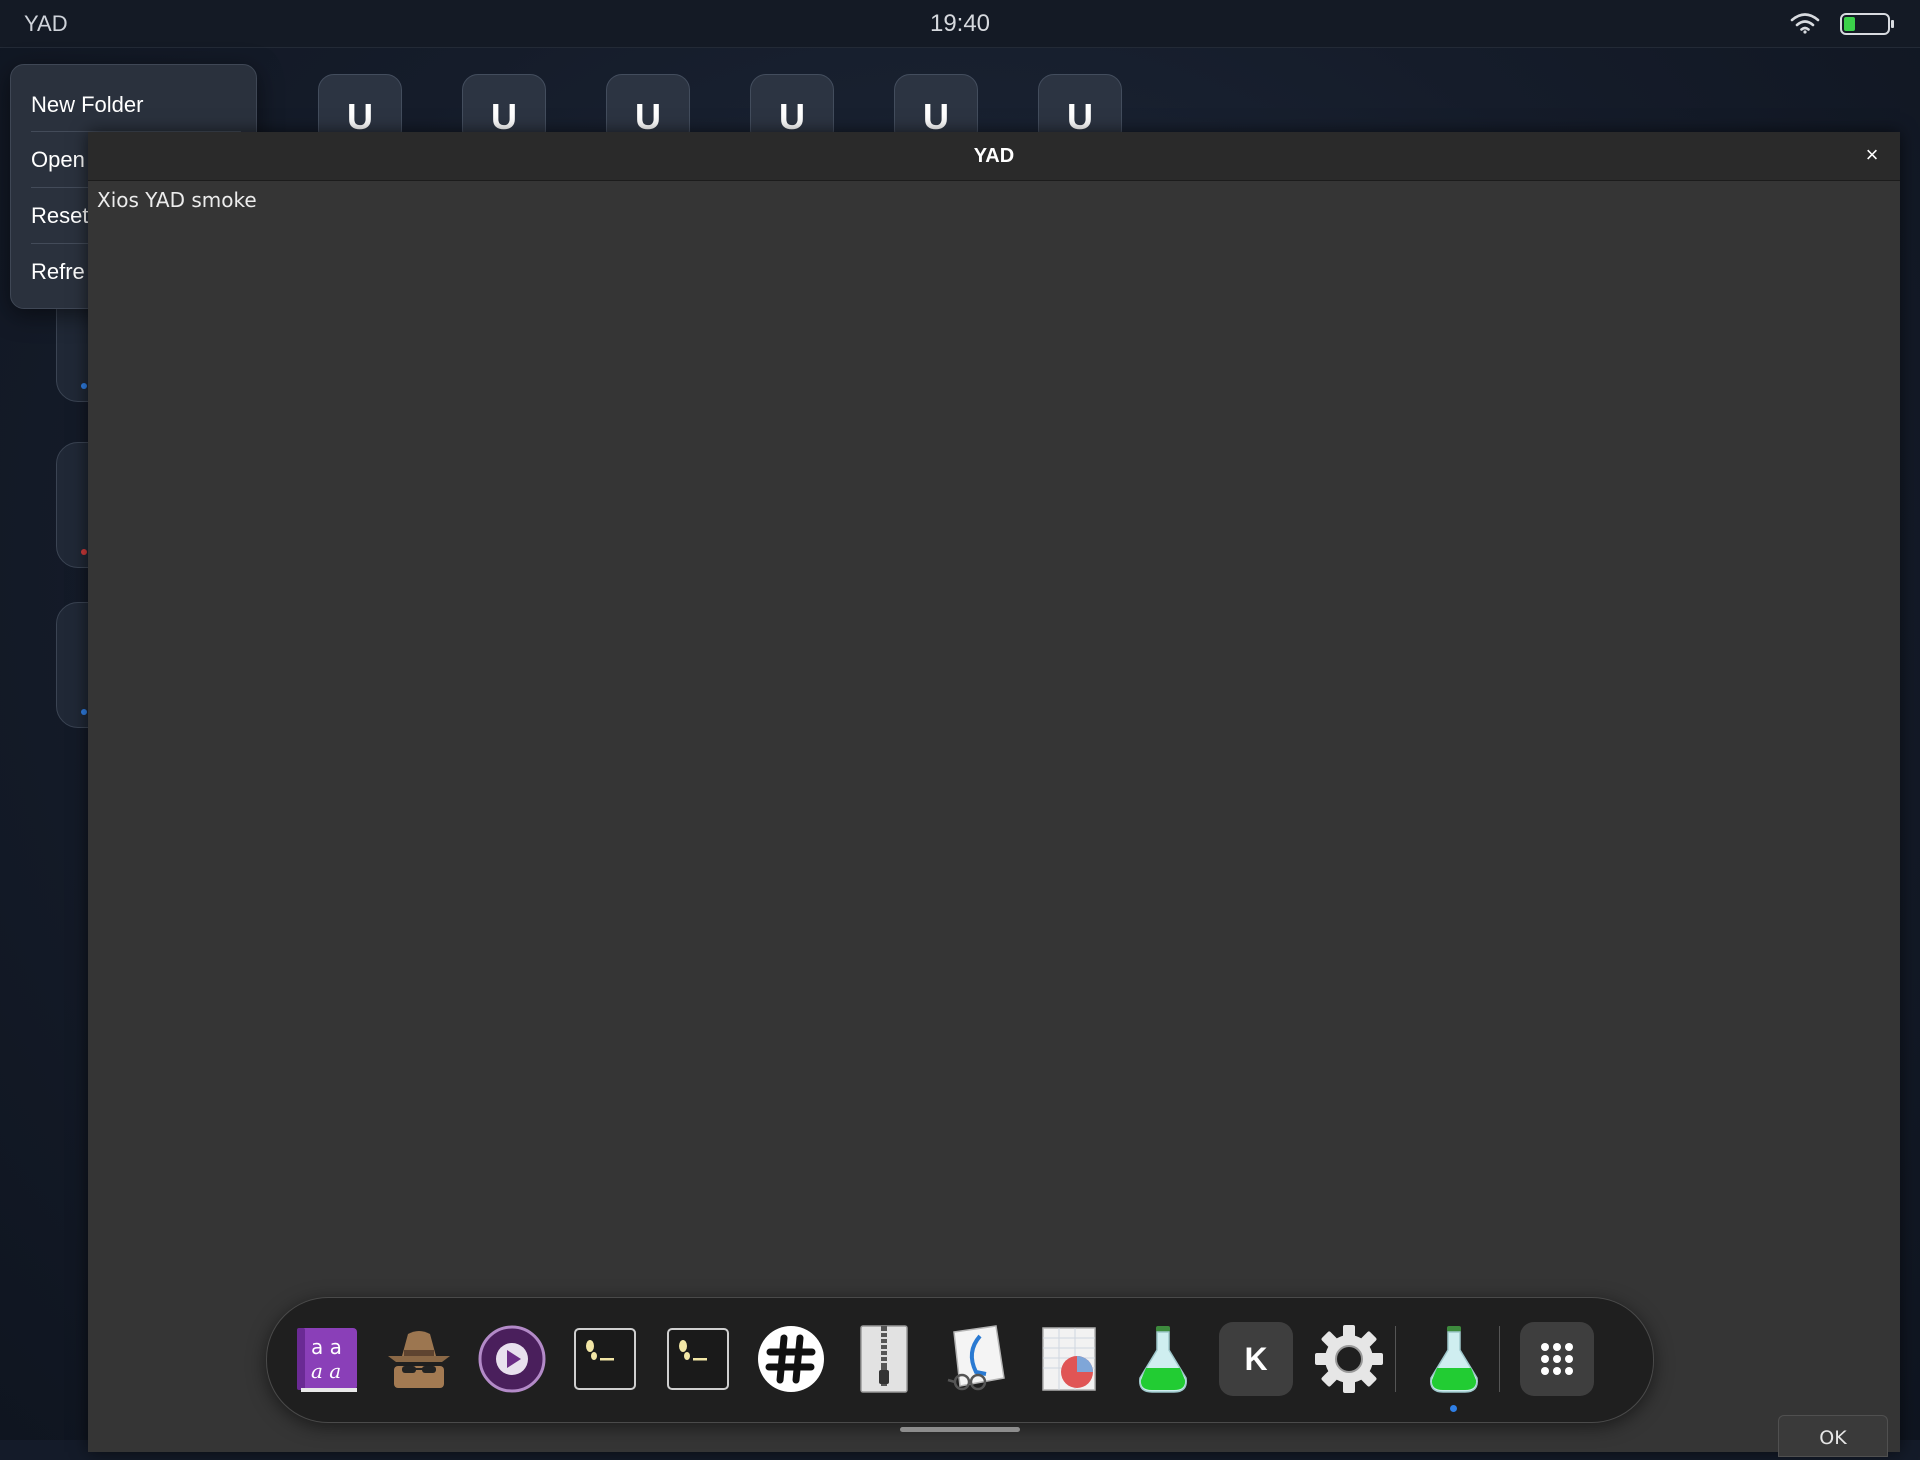  I want to click on hashtag-icon, so click(791, 1359).